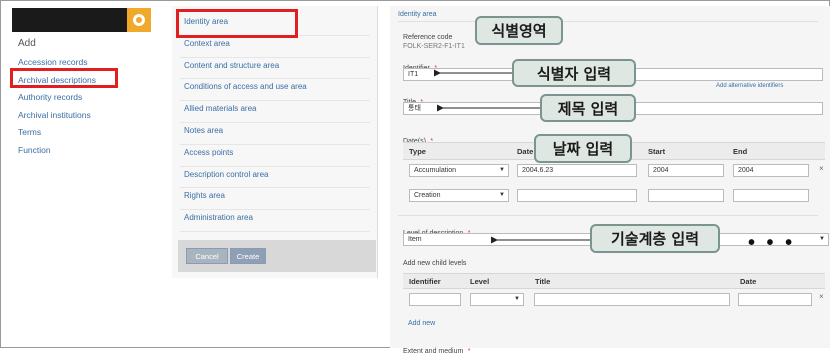 The width and height of the screenshot is (830, 358). I want to click on required-marker: *, so click(469, 351).